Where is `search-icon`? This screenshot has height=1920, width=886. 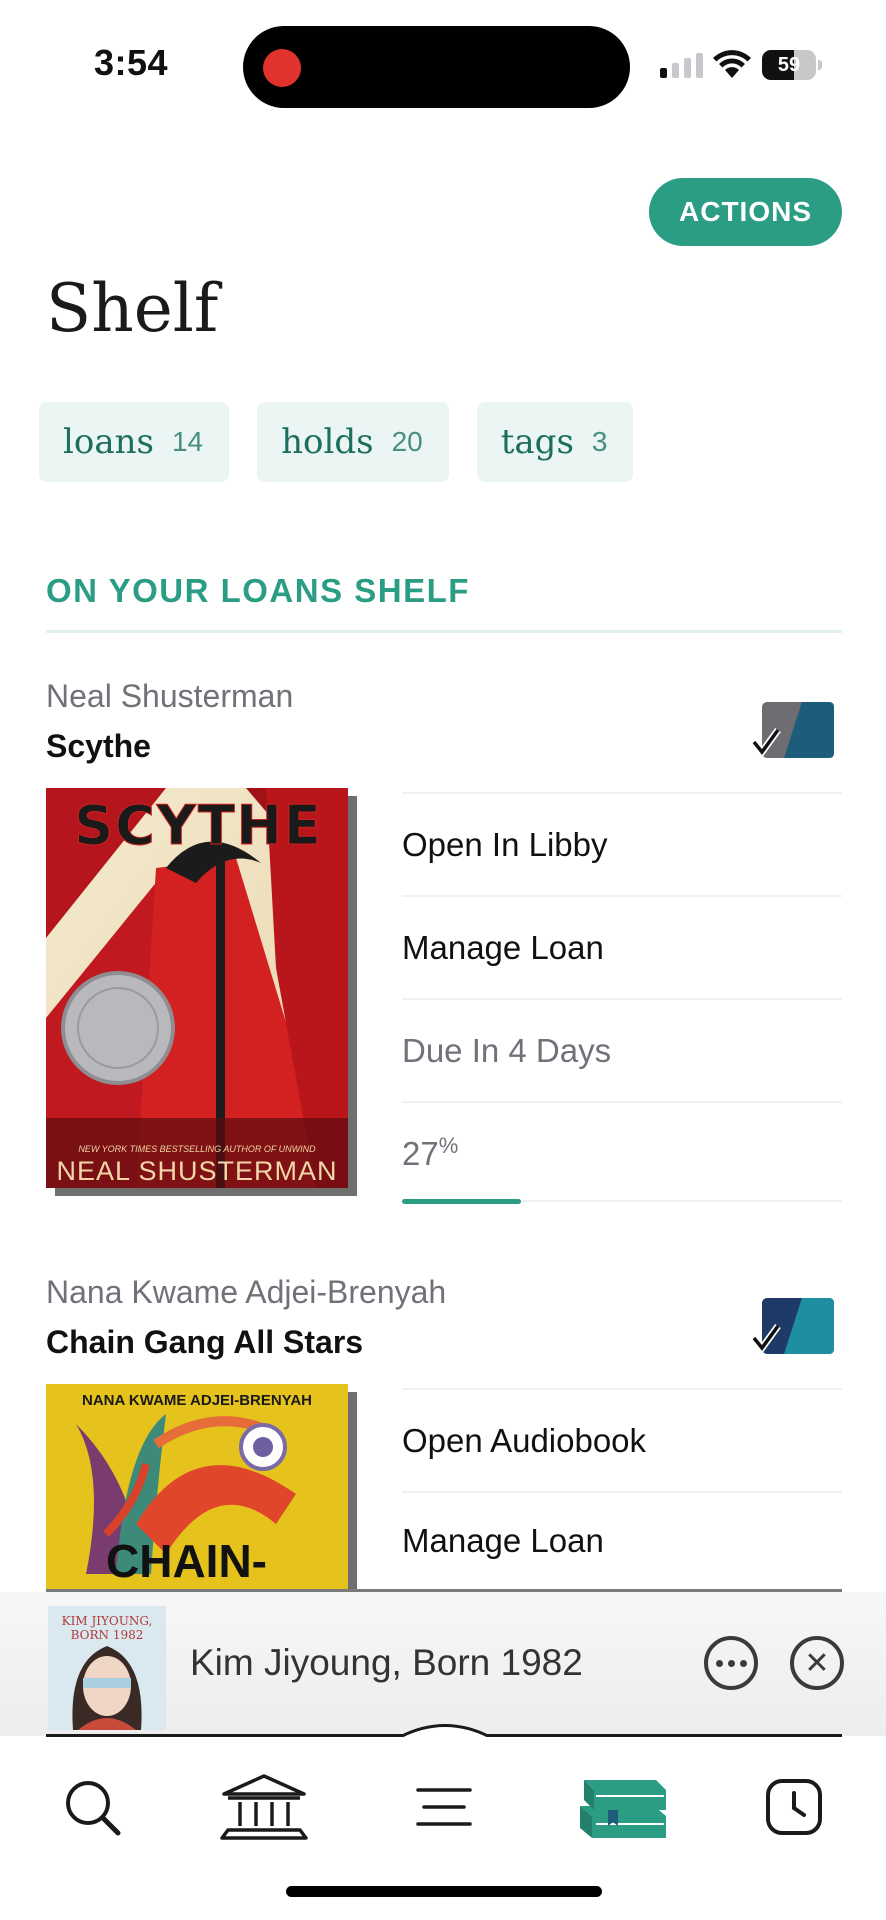
search-icon is located at coordinates (93, 1808).